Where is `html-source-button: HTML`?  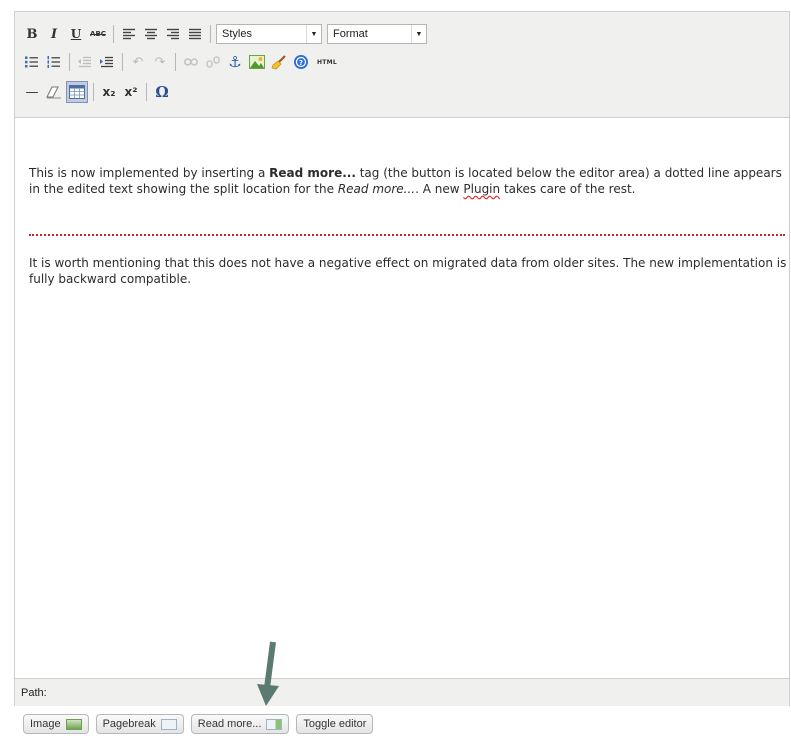
html-source-button: HTML is located at coordinates (327, 62).